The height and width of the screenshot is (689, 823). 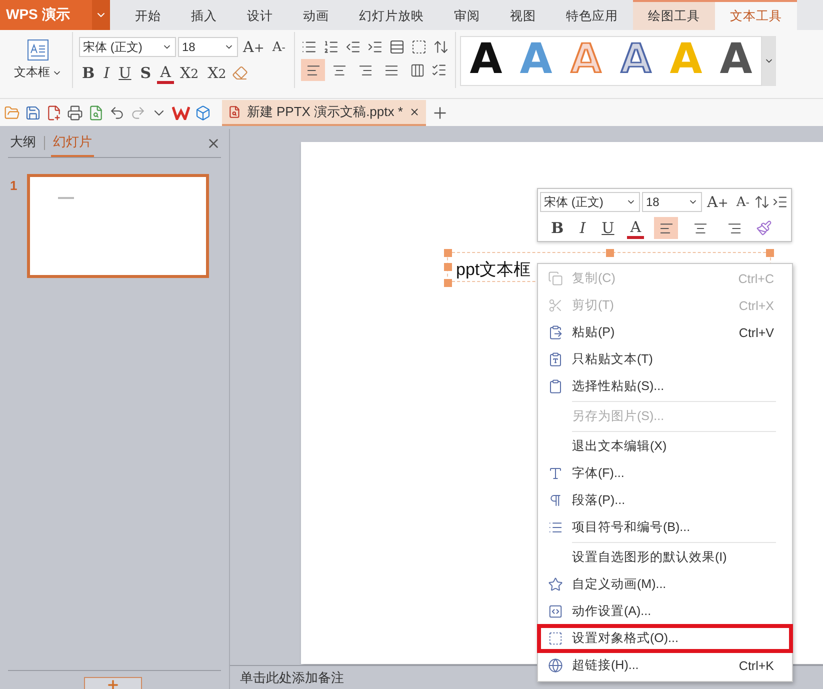 What do you see at coordinates (324, 111) in the screenshot?
I see `document-tab-title: 新建 PPTX 演示文稿.pptx *` at bounding box center [324, 111].